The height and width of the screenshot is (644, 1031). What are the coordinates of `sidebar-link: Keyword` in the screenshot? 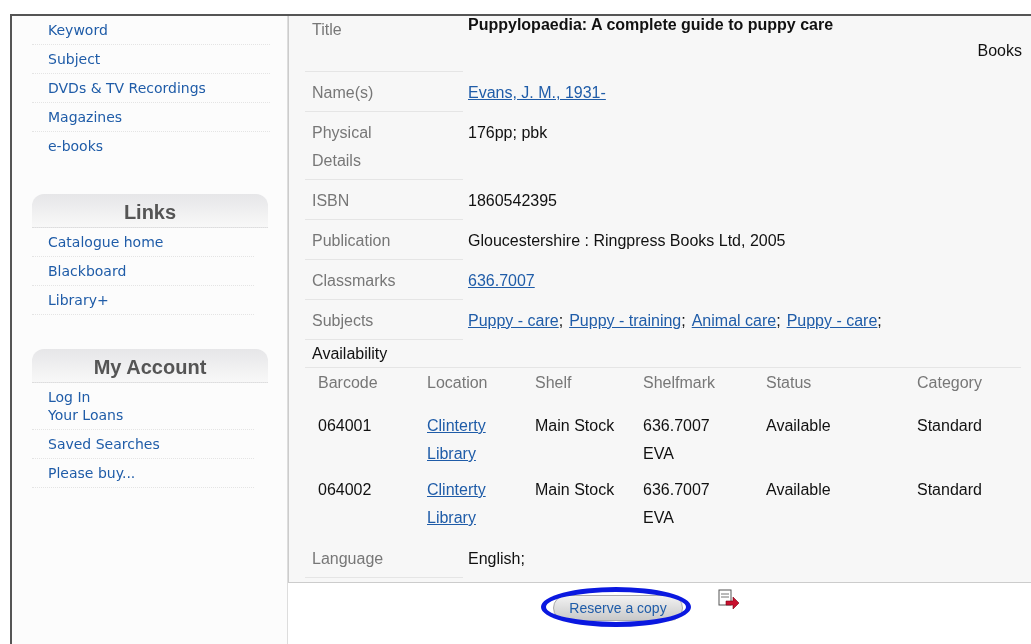 It's located at (78, 30).